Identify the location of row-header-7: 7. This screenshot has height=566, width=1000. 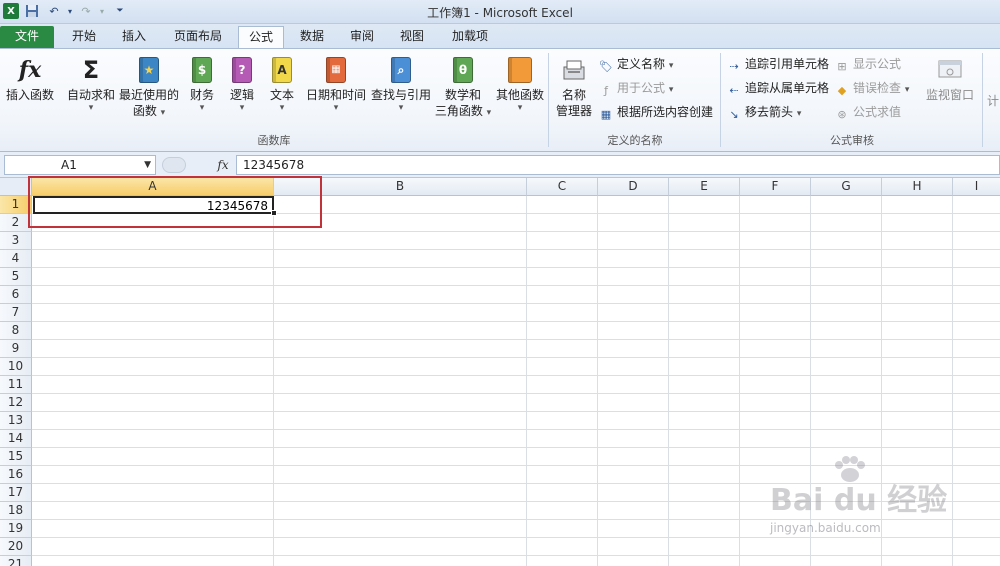
(16, 313).